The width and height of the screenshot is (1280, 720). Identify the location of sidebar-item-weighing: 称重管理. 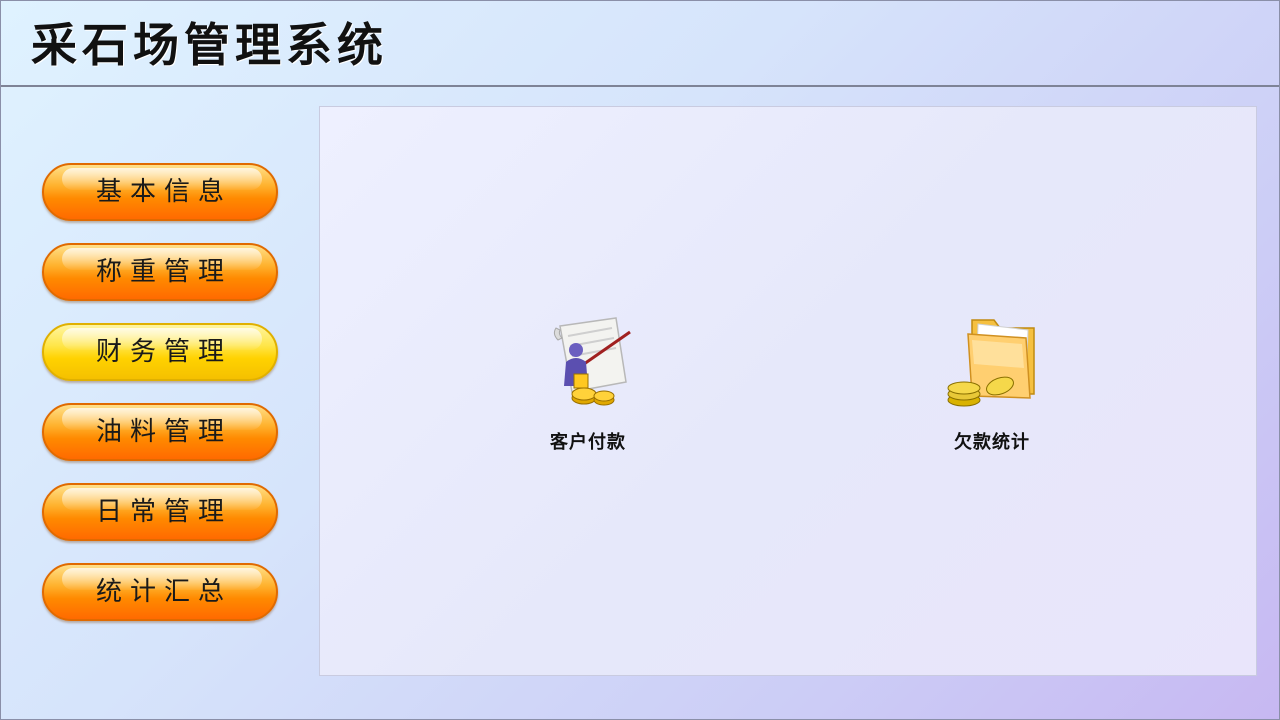
(160, 272).